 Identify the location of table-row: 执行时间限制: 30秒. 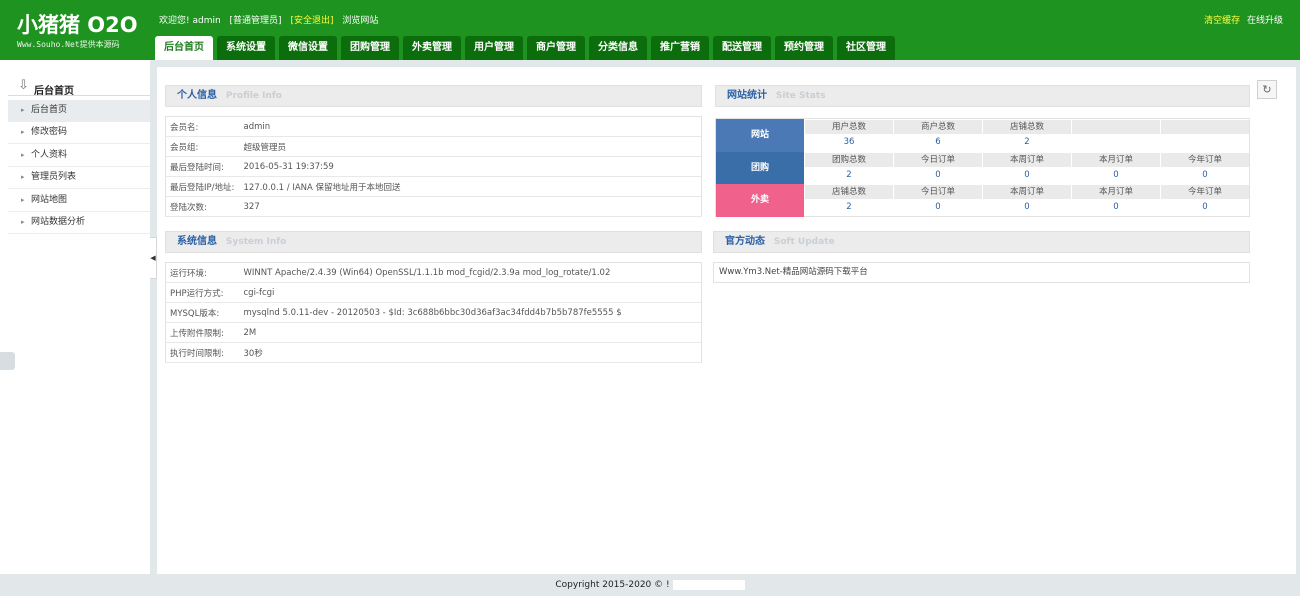
(433, 352).